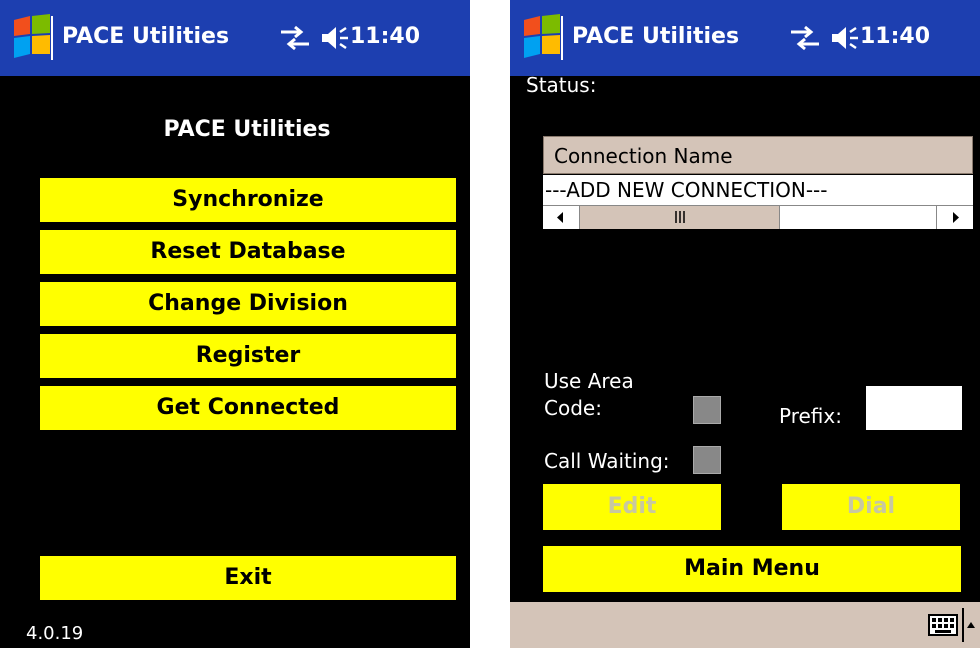  What do you see at coordinates (573, 408) in the screenshot?
I see `use-area-code-label-line2: Code:` at bounding box center [573, 408].